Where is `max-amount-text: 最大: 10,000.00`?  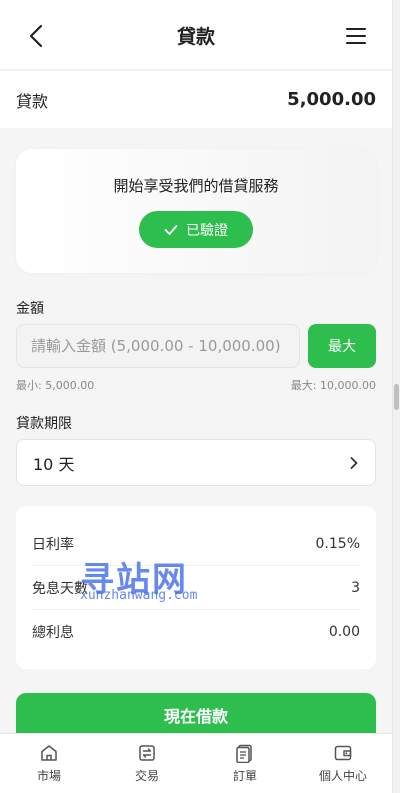 max-amount-text: 最大: 10,000.00 is located at coordinates (333, 385).